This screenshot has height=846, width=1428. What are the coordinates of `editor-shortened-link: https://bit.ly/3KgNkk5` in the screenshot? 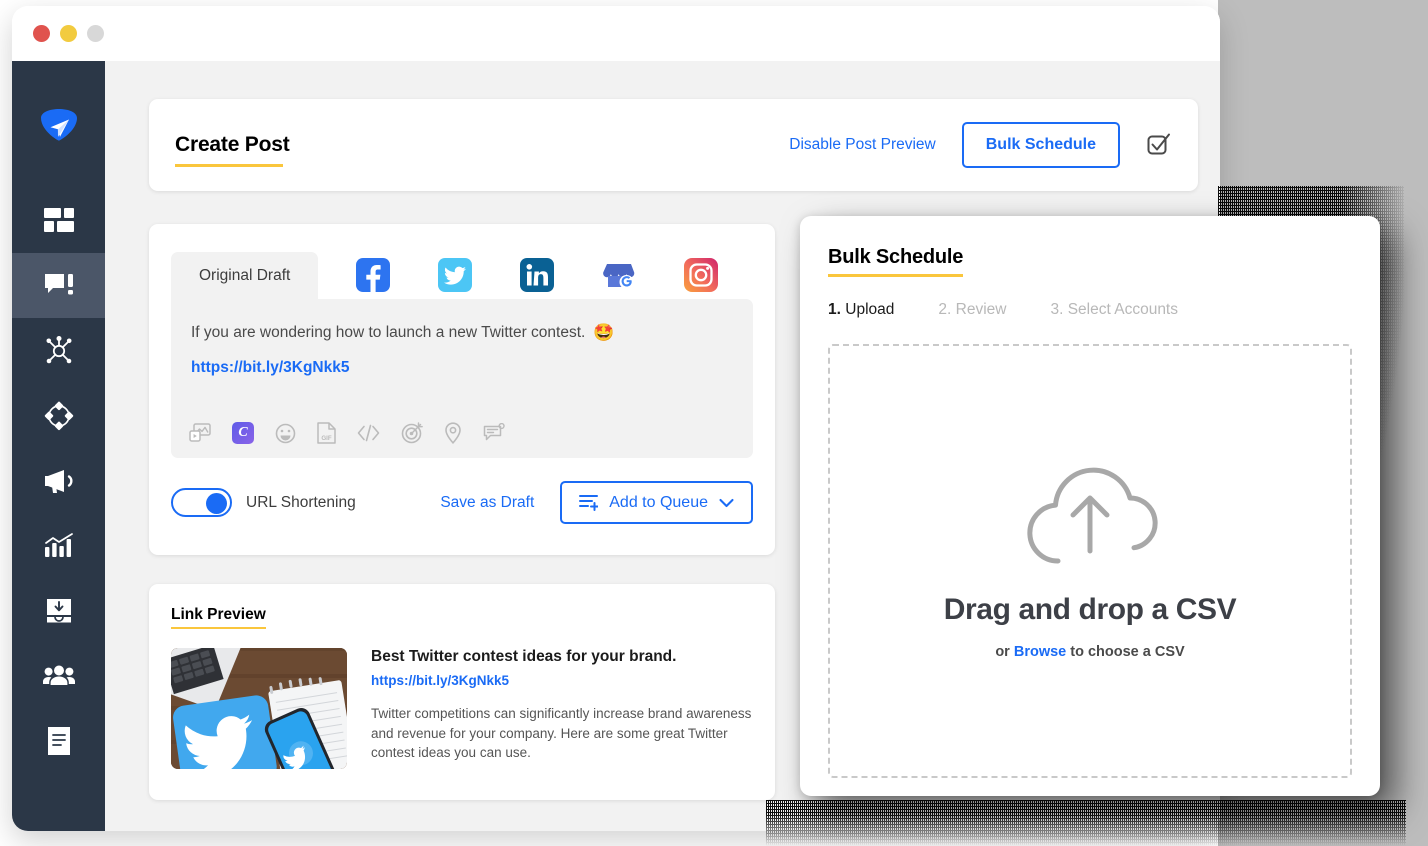 It's located at (462, 368).